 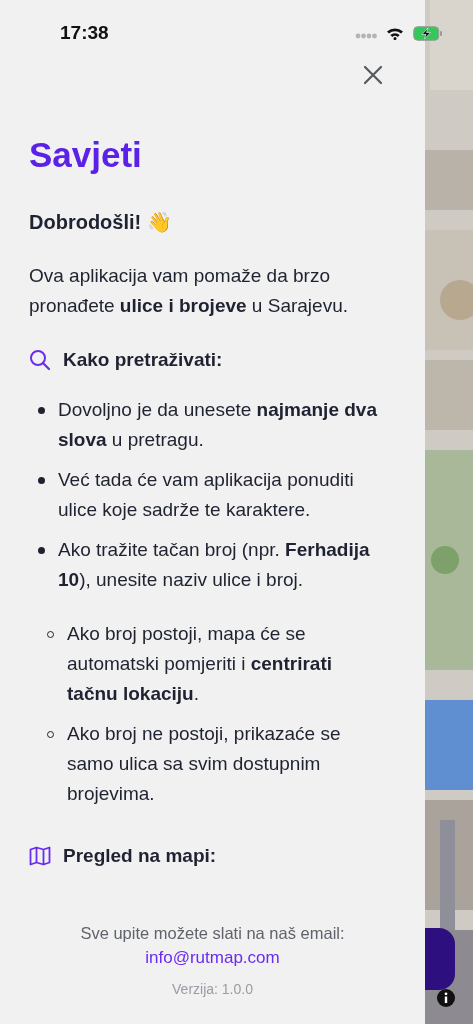 I want to click on version-text: Verzija: 1.0.0, so click(x=212, y=989).